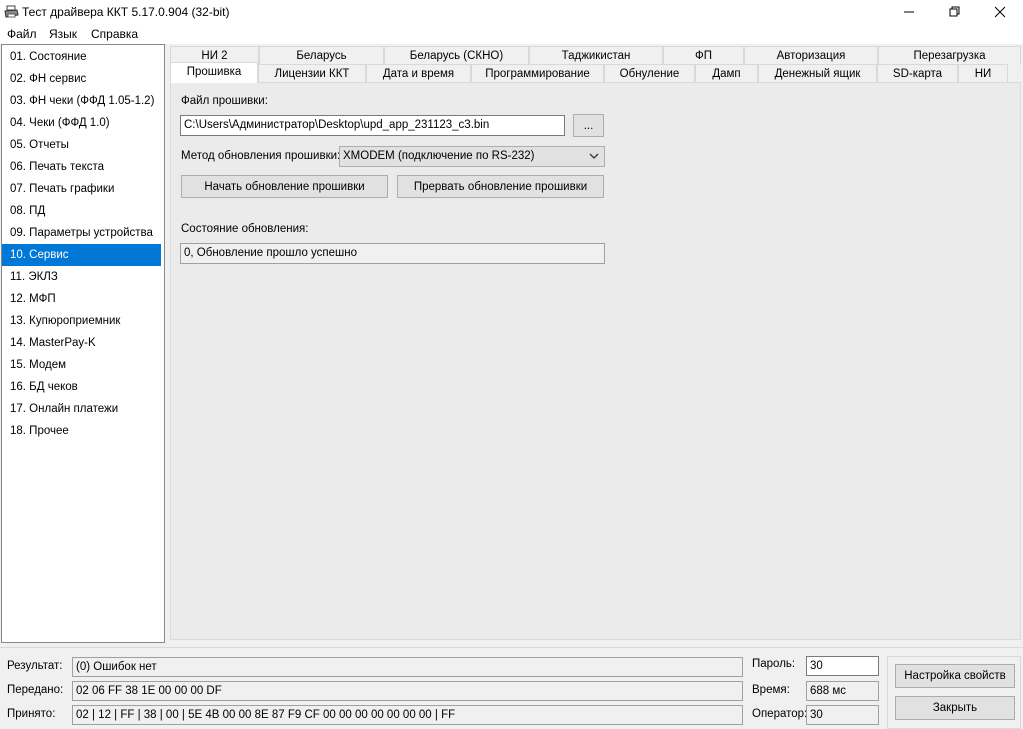 The width and height of the screenshot is (1023, 729). Describe the element at coordinates (407, 691) in the screenshot. I see `sent-field: 02 06 FF 38 1E 00 00 00 DF` at that location.